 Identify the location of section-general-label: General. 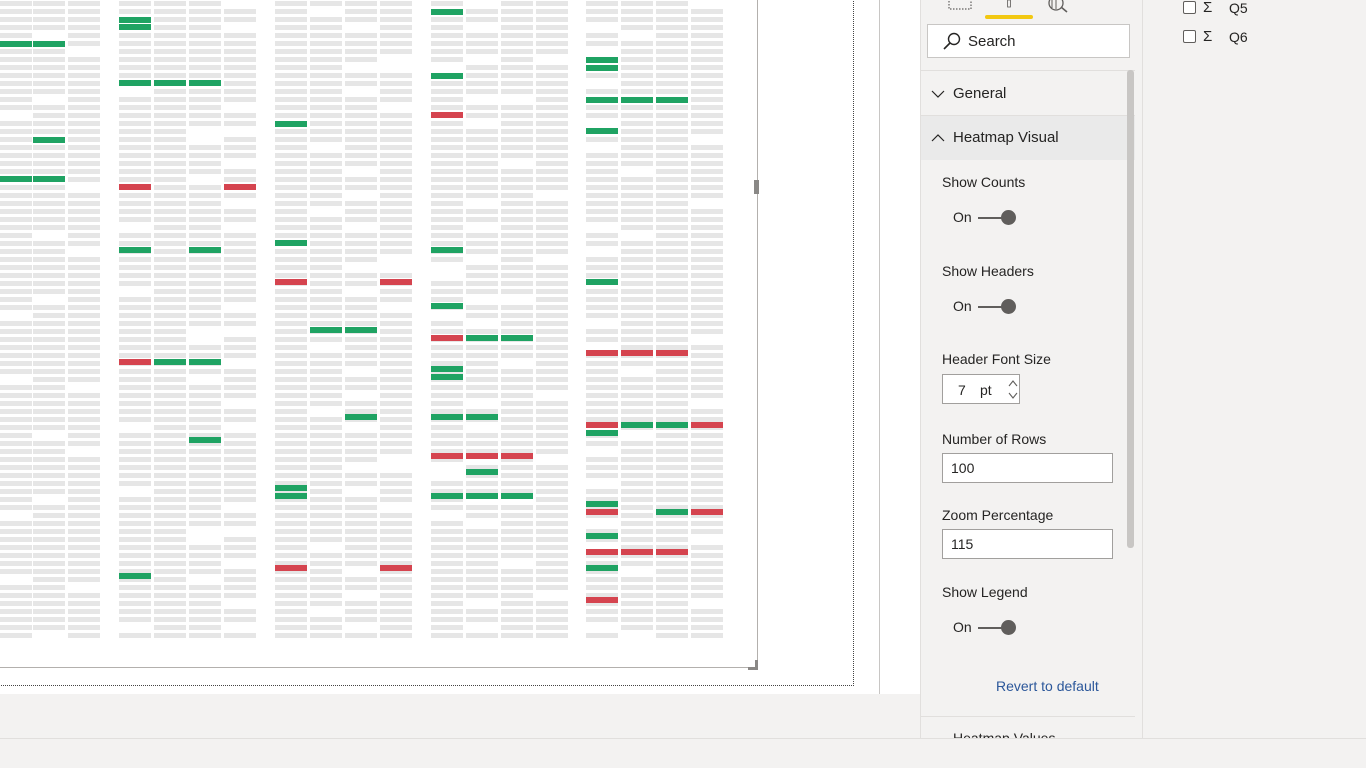
(980, 93).